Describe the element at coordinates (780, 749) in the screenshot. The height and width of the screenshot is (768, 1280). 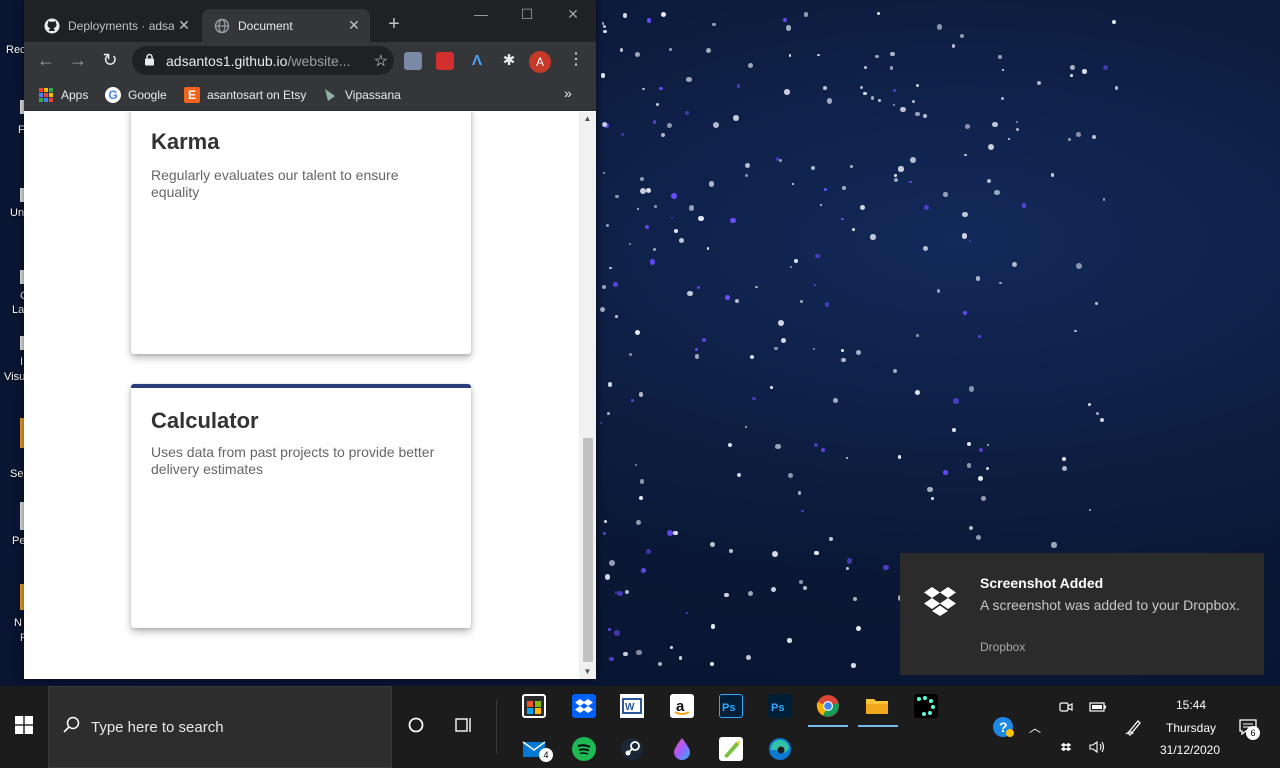
I see `edge-icon` at that location.